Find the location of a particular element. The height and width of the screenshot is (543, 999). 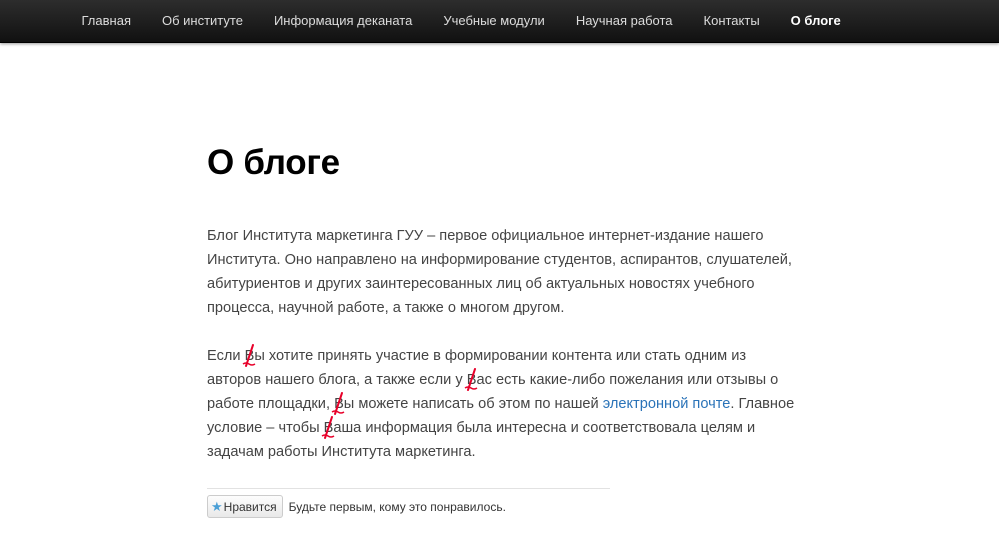

nav-item-study-modules: Учебные модули is located at coordinates (494, 21).